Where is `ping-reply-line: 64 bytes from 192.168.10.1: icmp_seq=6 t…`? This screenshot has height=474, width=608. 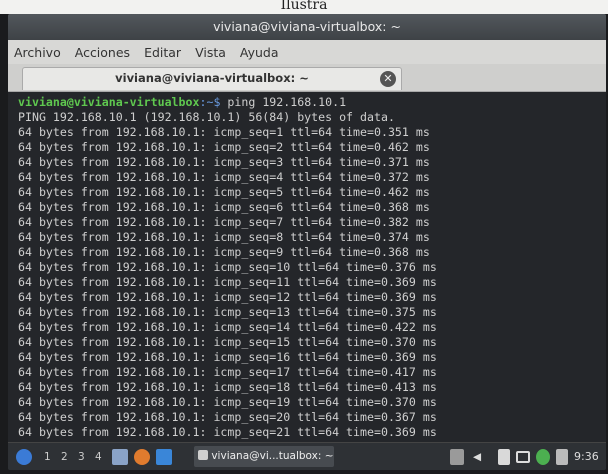
ping-reply-line: 64 bytes from 192.168.10.1: icmp_seq=6 t… is located at coordinates (224, 207).